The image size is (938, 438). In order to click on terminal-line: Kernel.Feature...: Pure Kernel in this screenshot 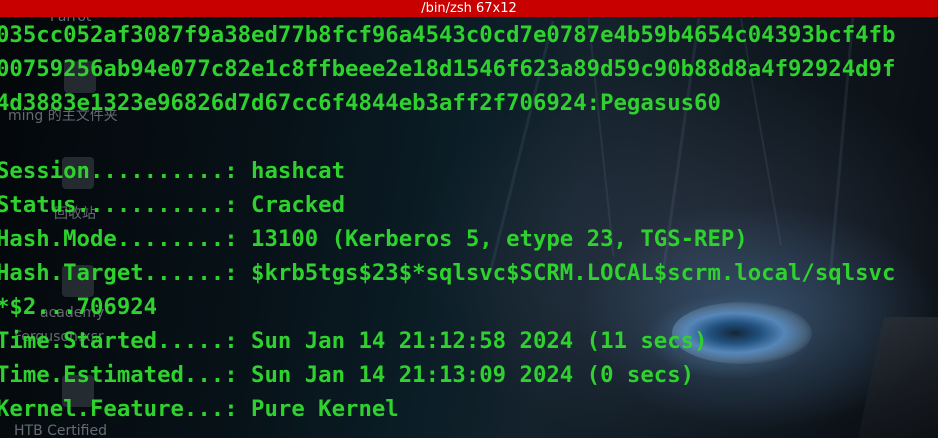, I will do `click(199, 409)`.